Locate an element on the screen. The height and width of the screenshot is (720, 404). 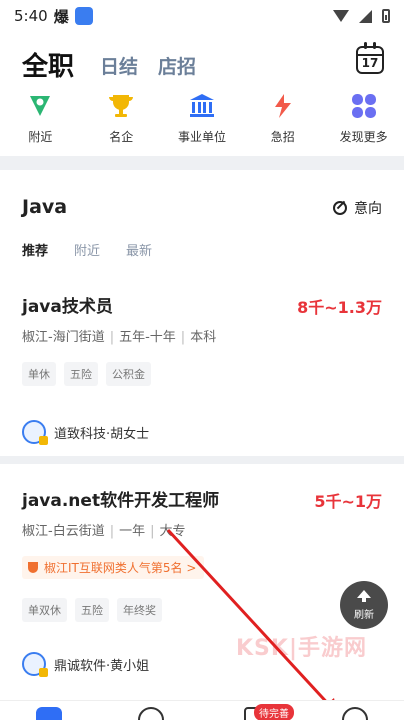
building-icon is located at coordinates (201, 105).